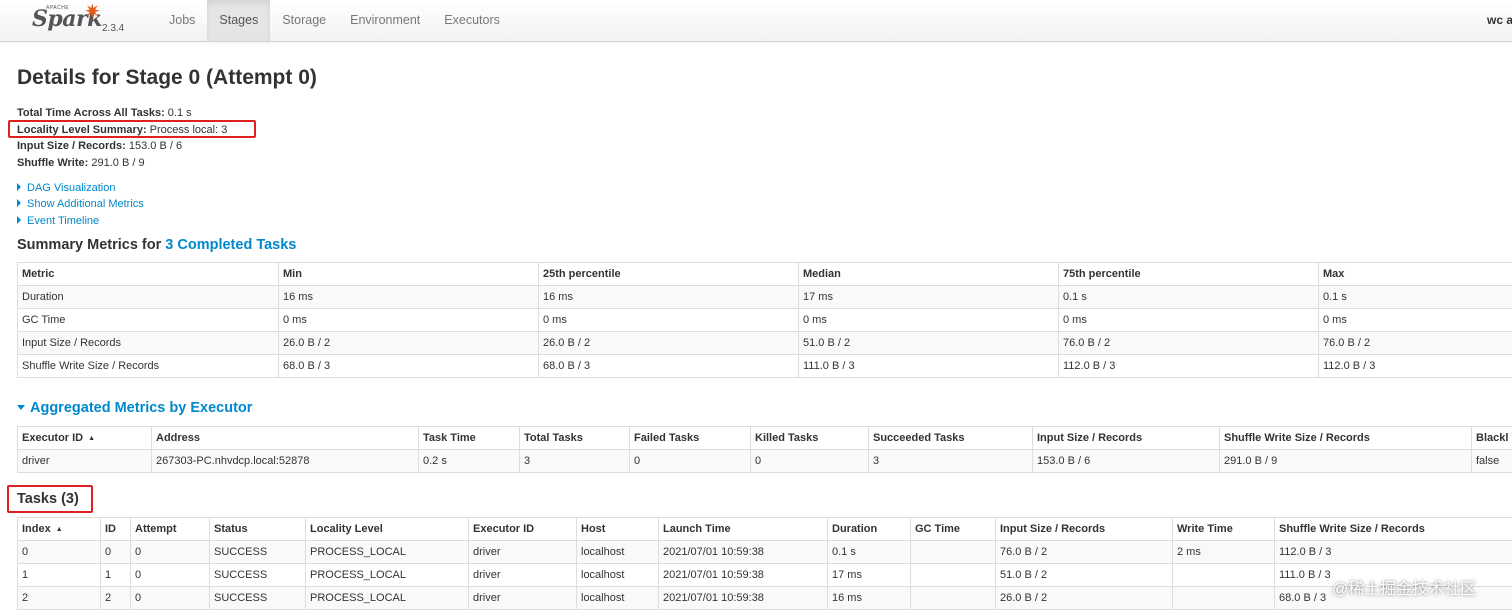 The height and width of the screenshot is (615, 1512). I want to click on tab-environment: Environment, so click(385, 20).